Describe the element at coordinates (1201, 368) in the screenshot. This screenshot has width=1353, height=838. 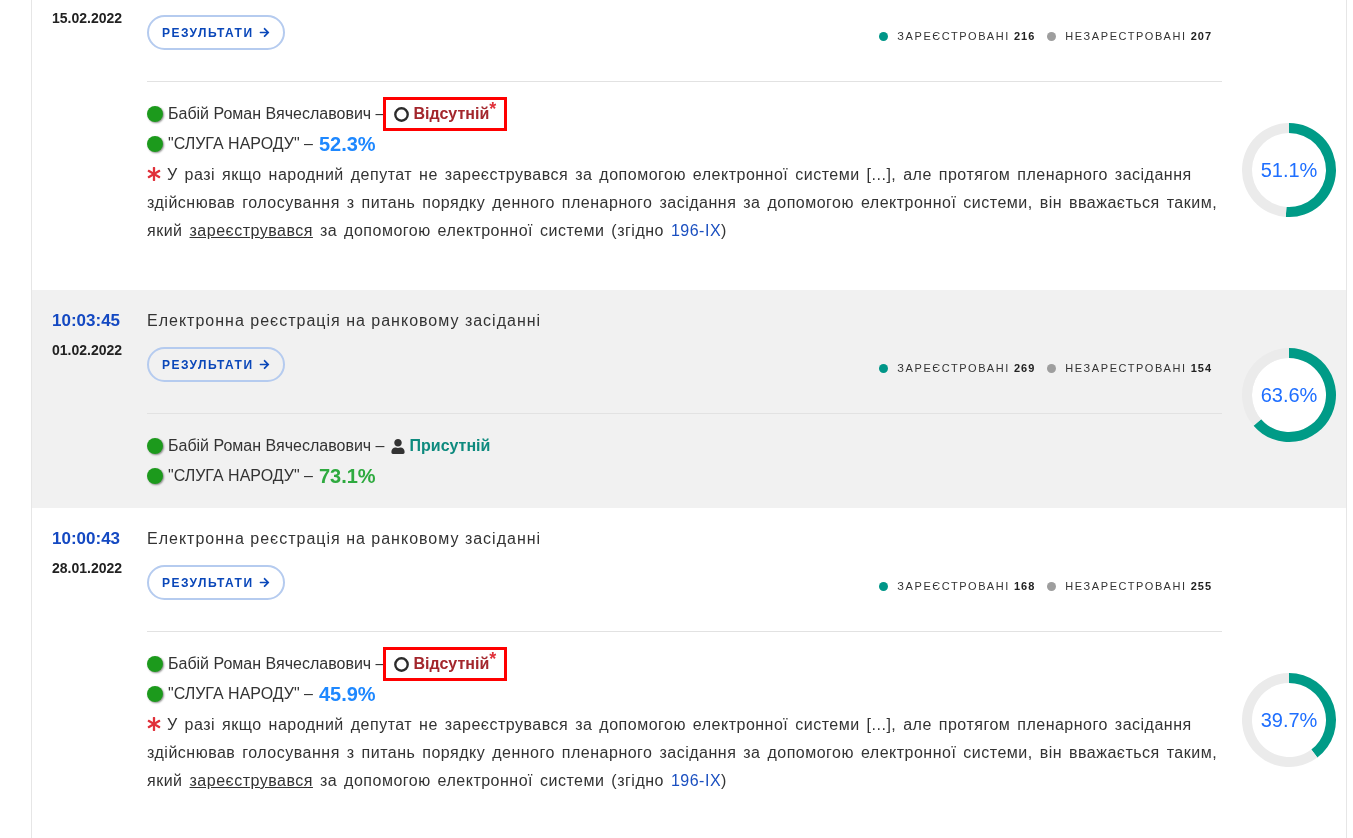
I see `stat-count: 154` at that location.